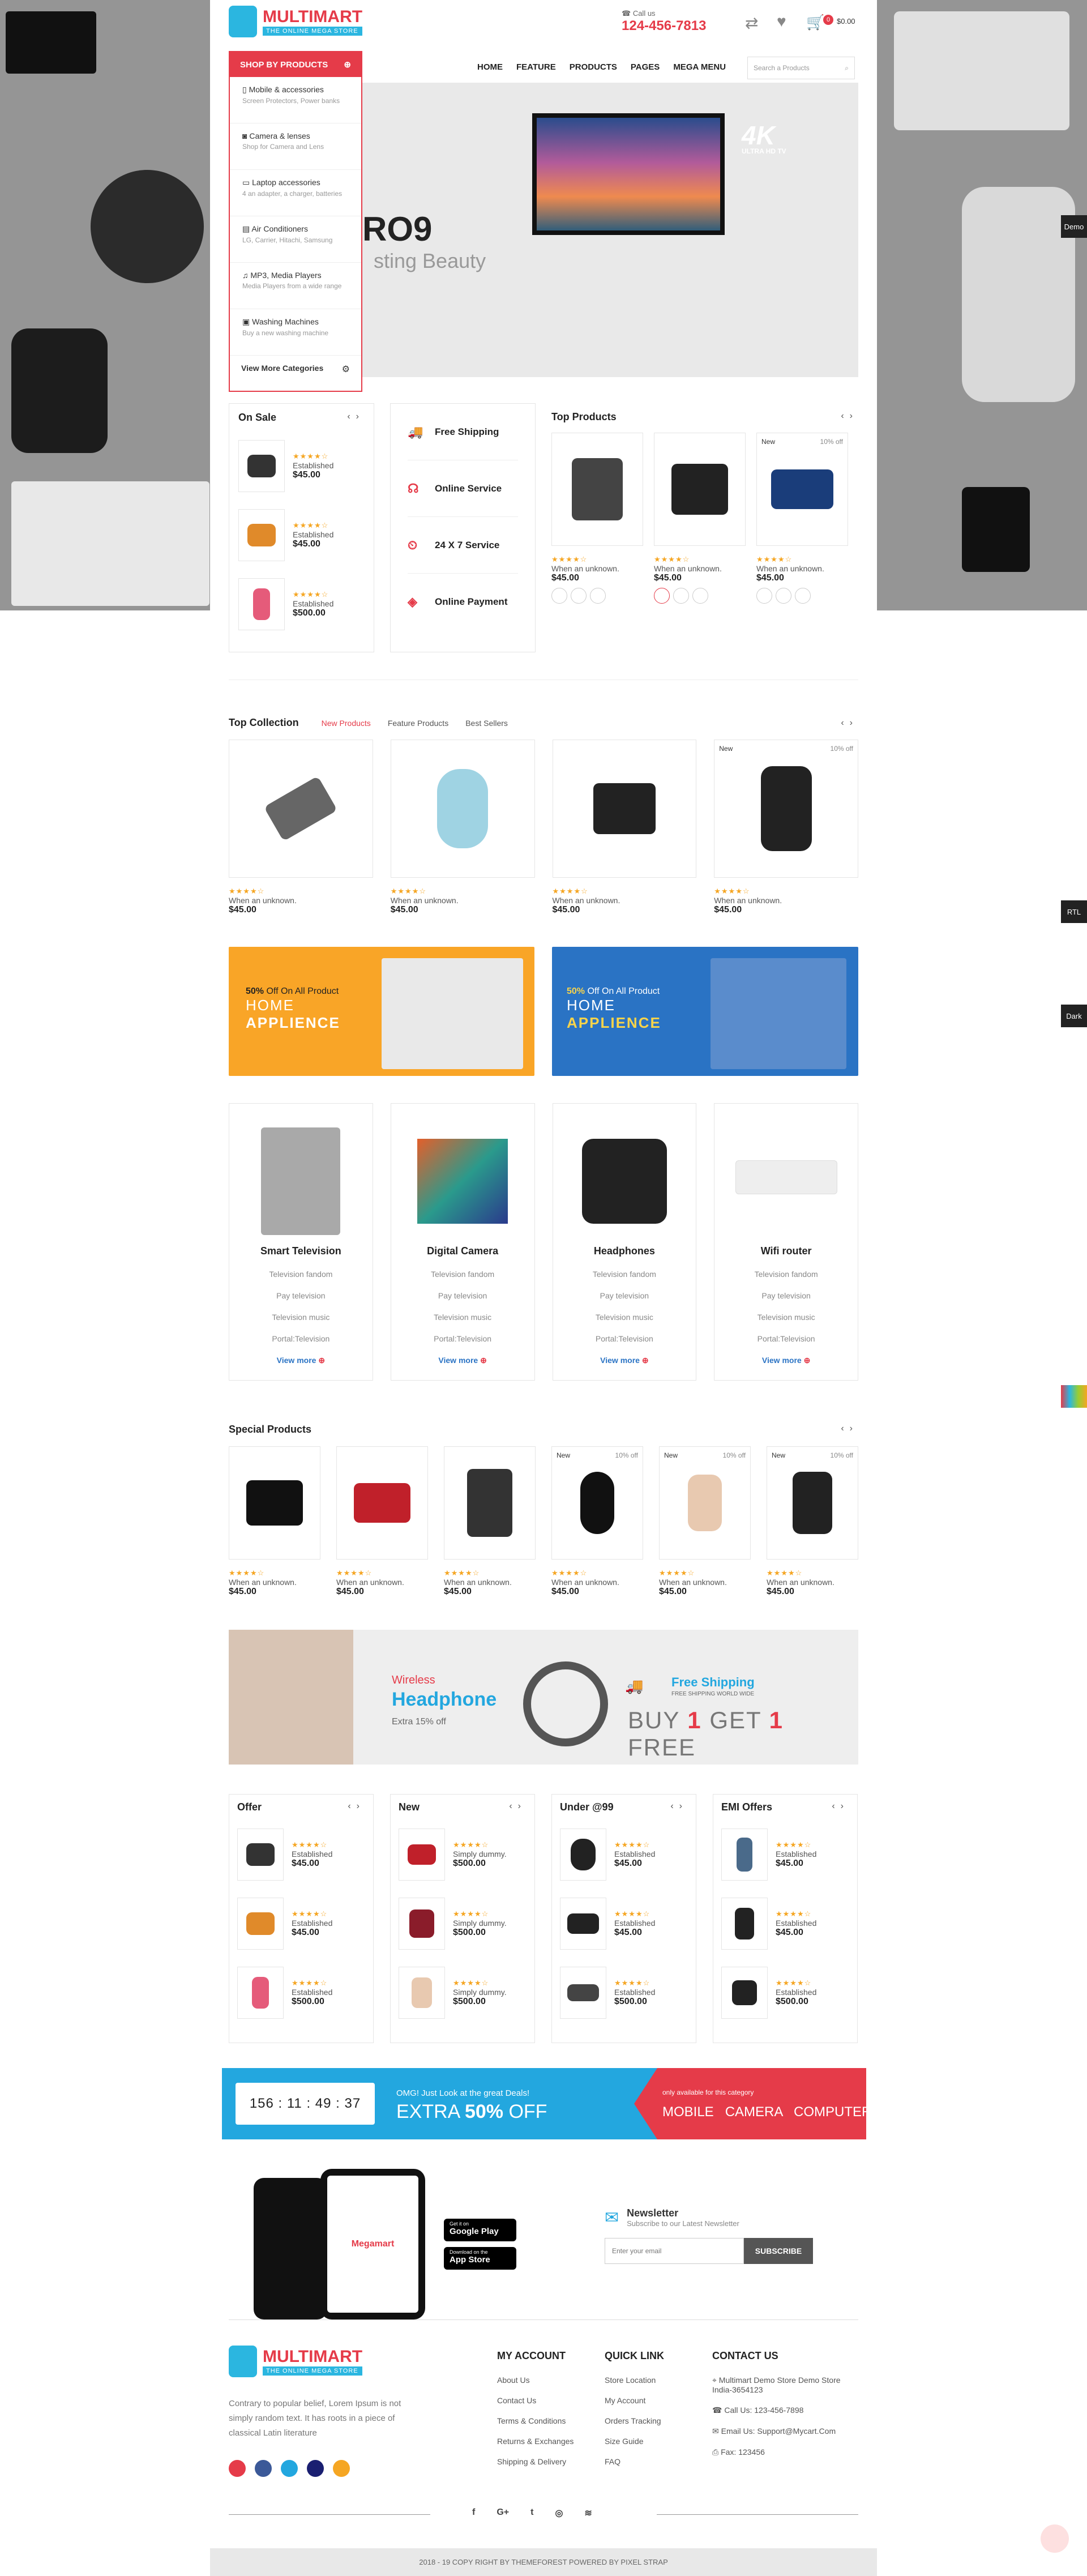 The height and width of the screenshot is (2576, 1087). Describe the element at coordinates (559, 2513) in the screenshot. I see `instagram-icon: ◎` at that location.